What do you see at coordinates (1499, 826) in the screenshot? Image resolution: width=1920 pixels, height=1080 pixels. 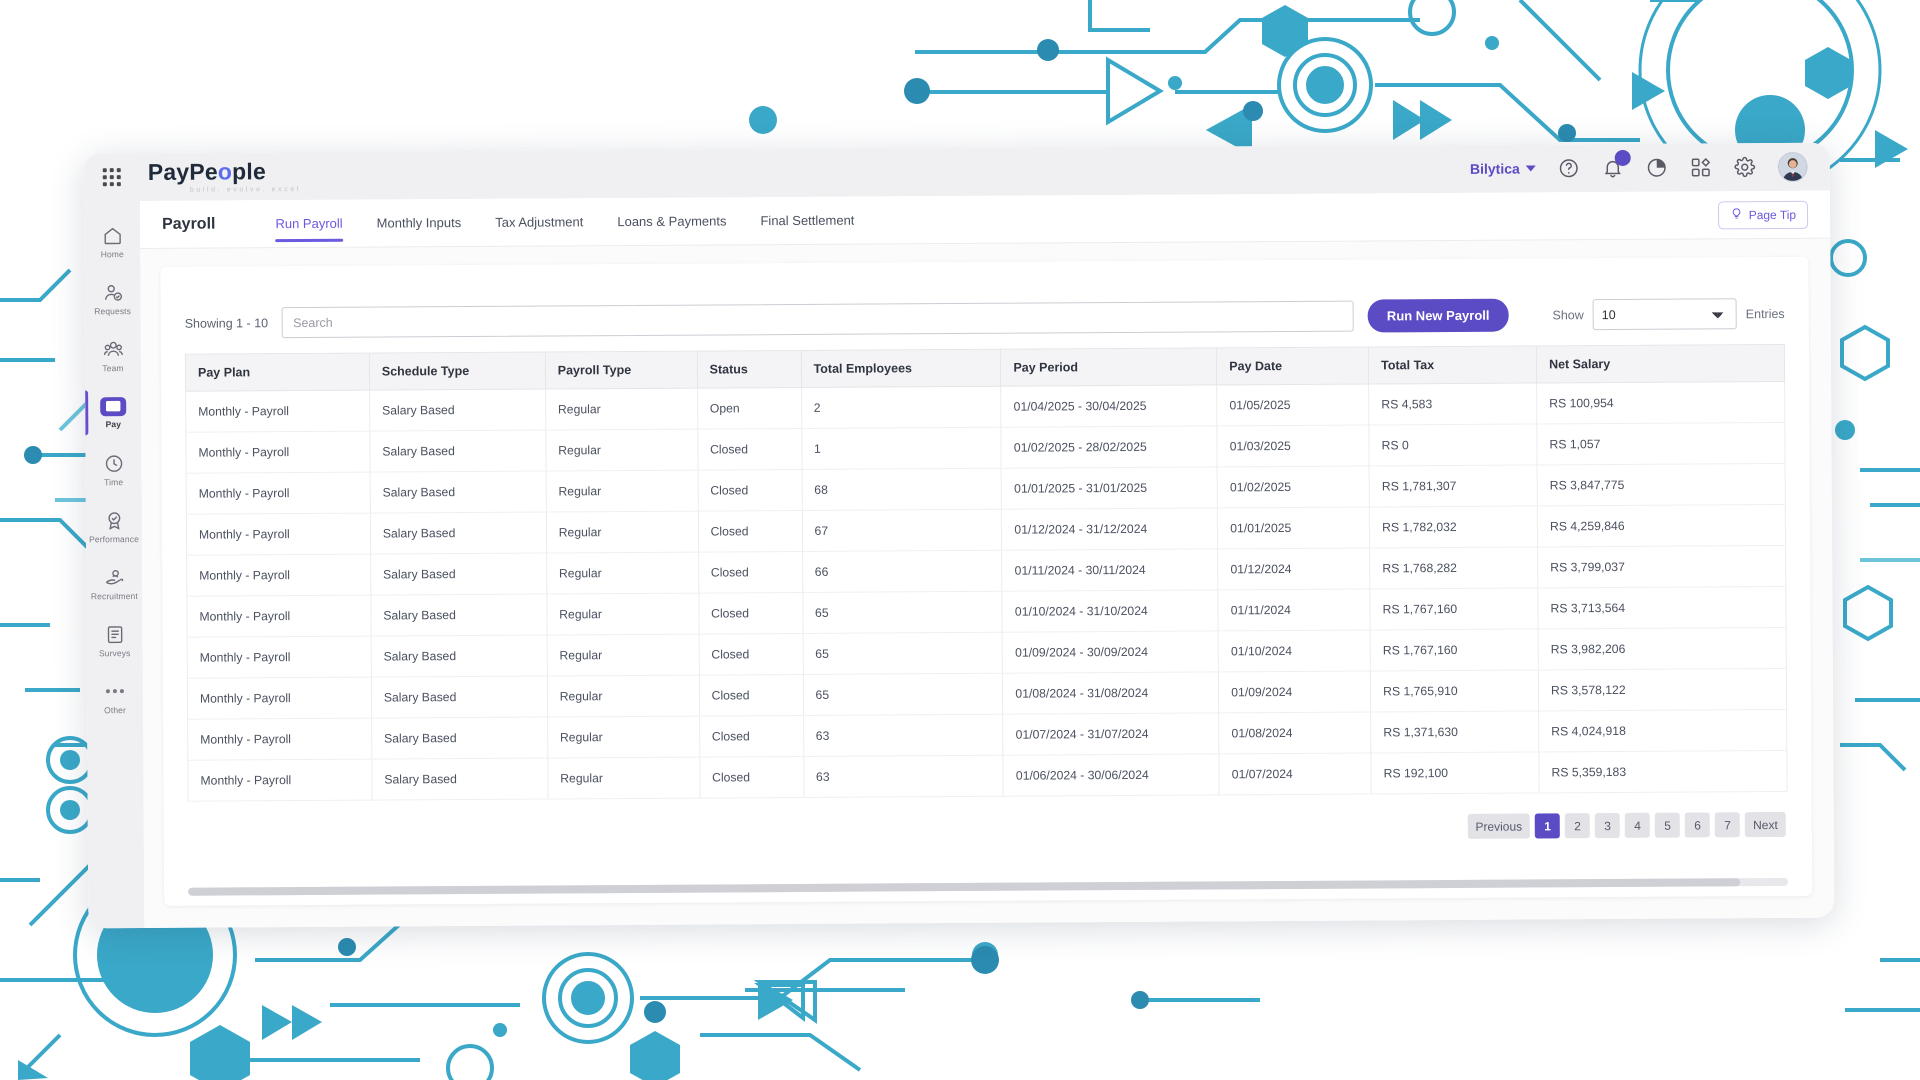 I see `pagination-previous: Previous` at bounding box center [1499, 826].